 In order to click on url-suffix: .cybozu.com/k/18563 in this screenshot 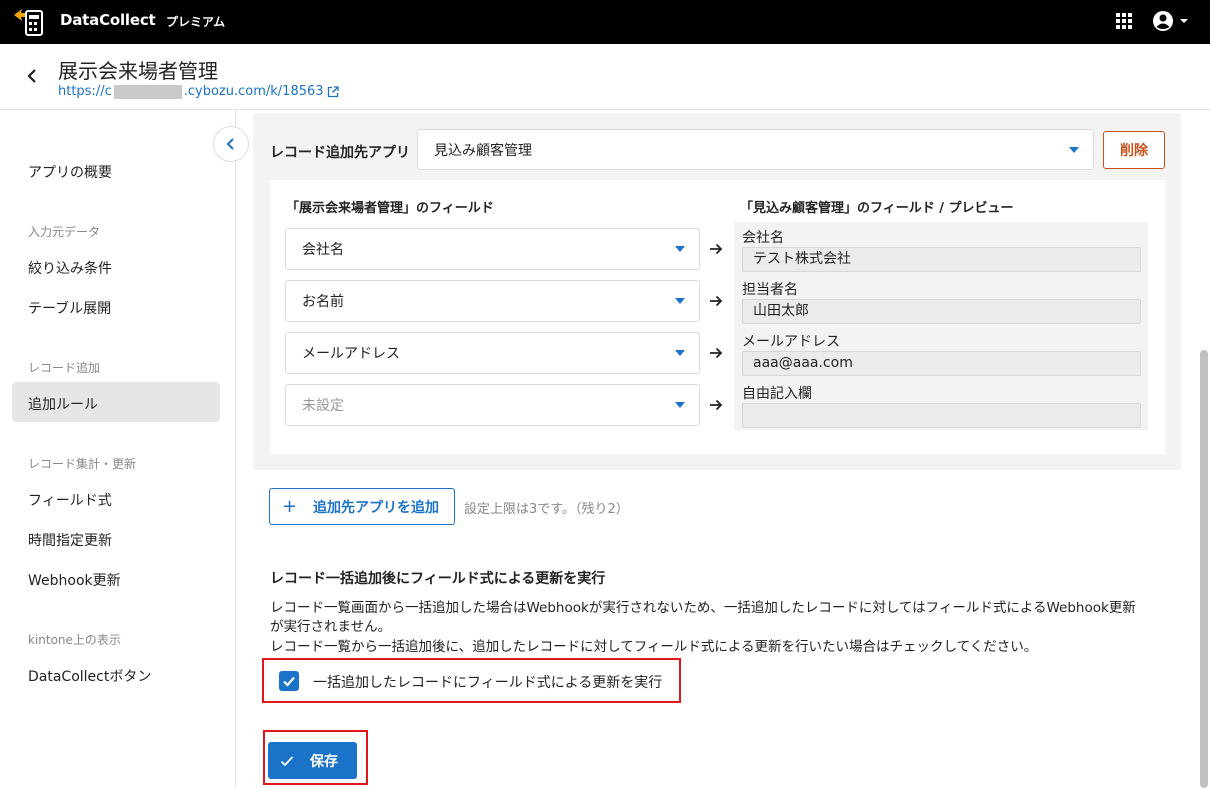, I will do `click(253, 91)`.